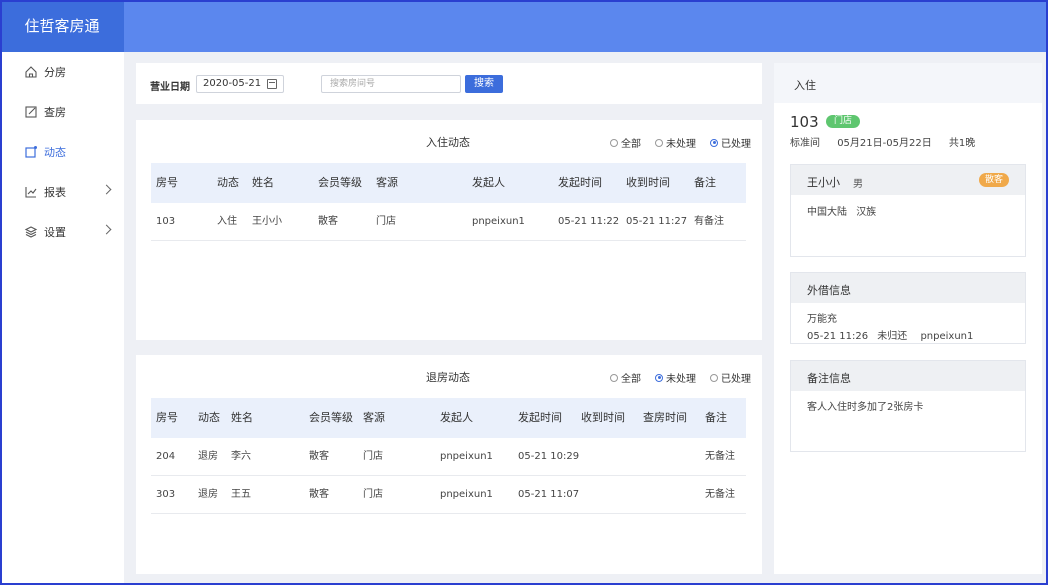 This screenshot has width=1048, height=585. What do you see at coordinates (31, 192) in the screenshot?
I see `chart-icon` at bounding box center [31, 192].